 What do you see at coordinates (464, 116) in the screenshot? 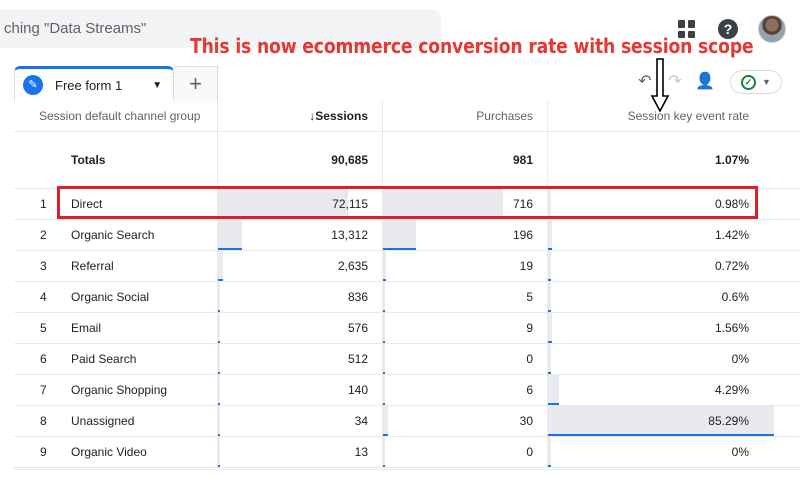
I see `header-purchases: Purchases` at bounding box center [464, 116].